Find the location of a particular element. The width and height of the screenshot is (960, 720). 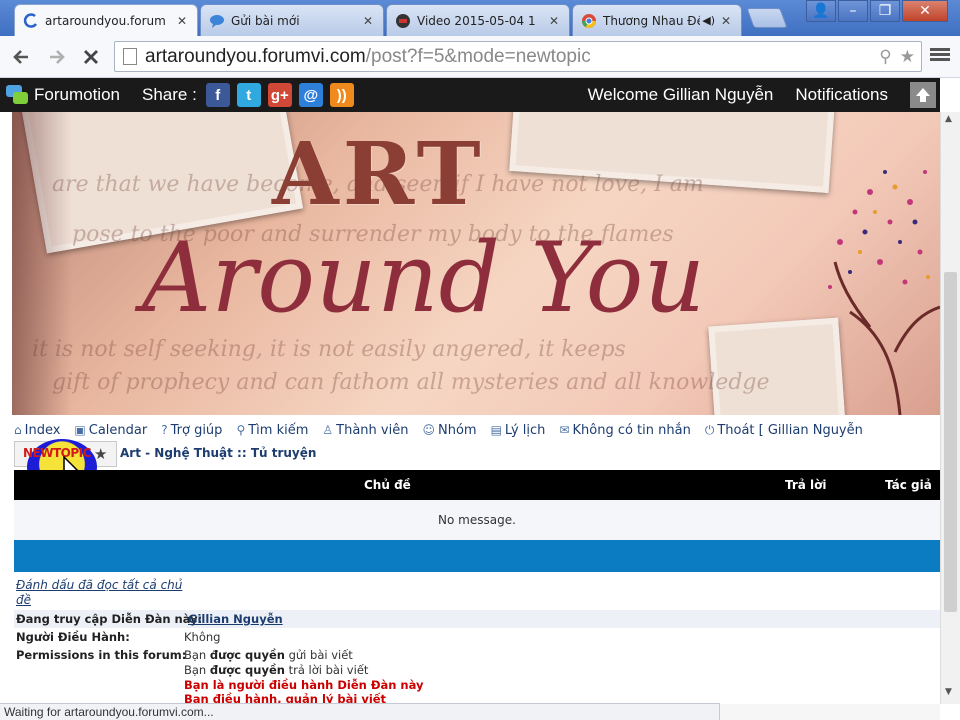

nav-link-label: Thoát [ Gillian Nguyễn is located at coordinates (790, 430).